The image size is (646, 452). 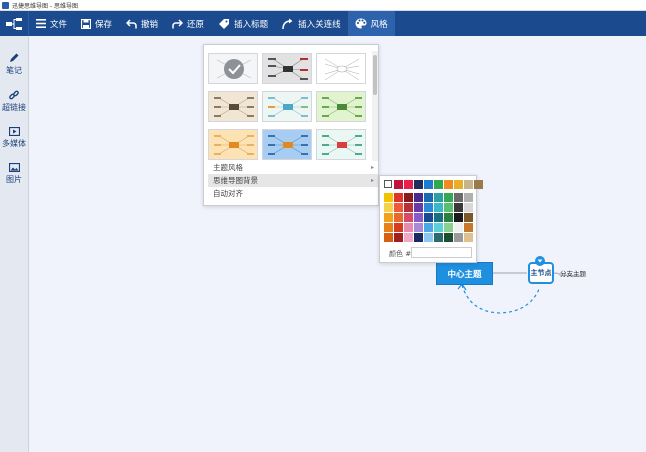 I want to click on background-color-picker: 颜色 #, so click(x=431, y=219).